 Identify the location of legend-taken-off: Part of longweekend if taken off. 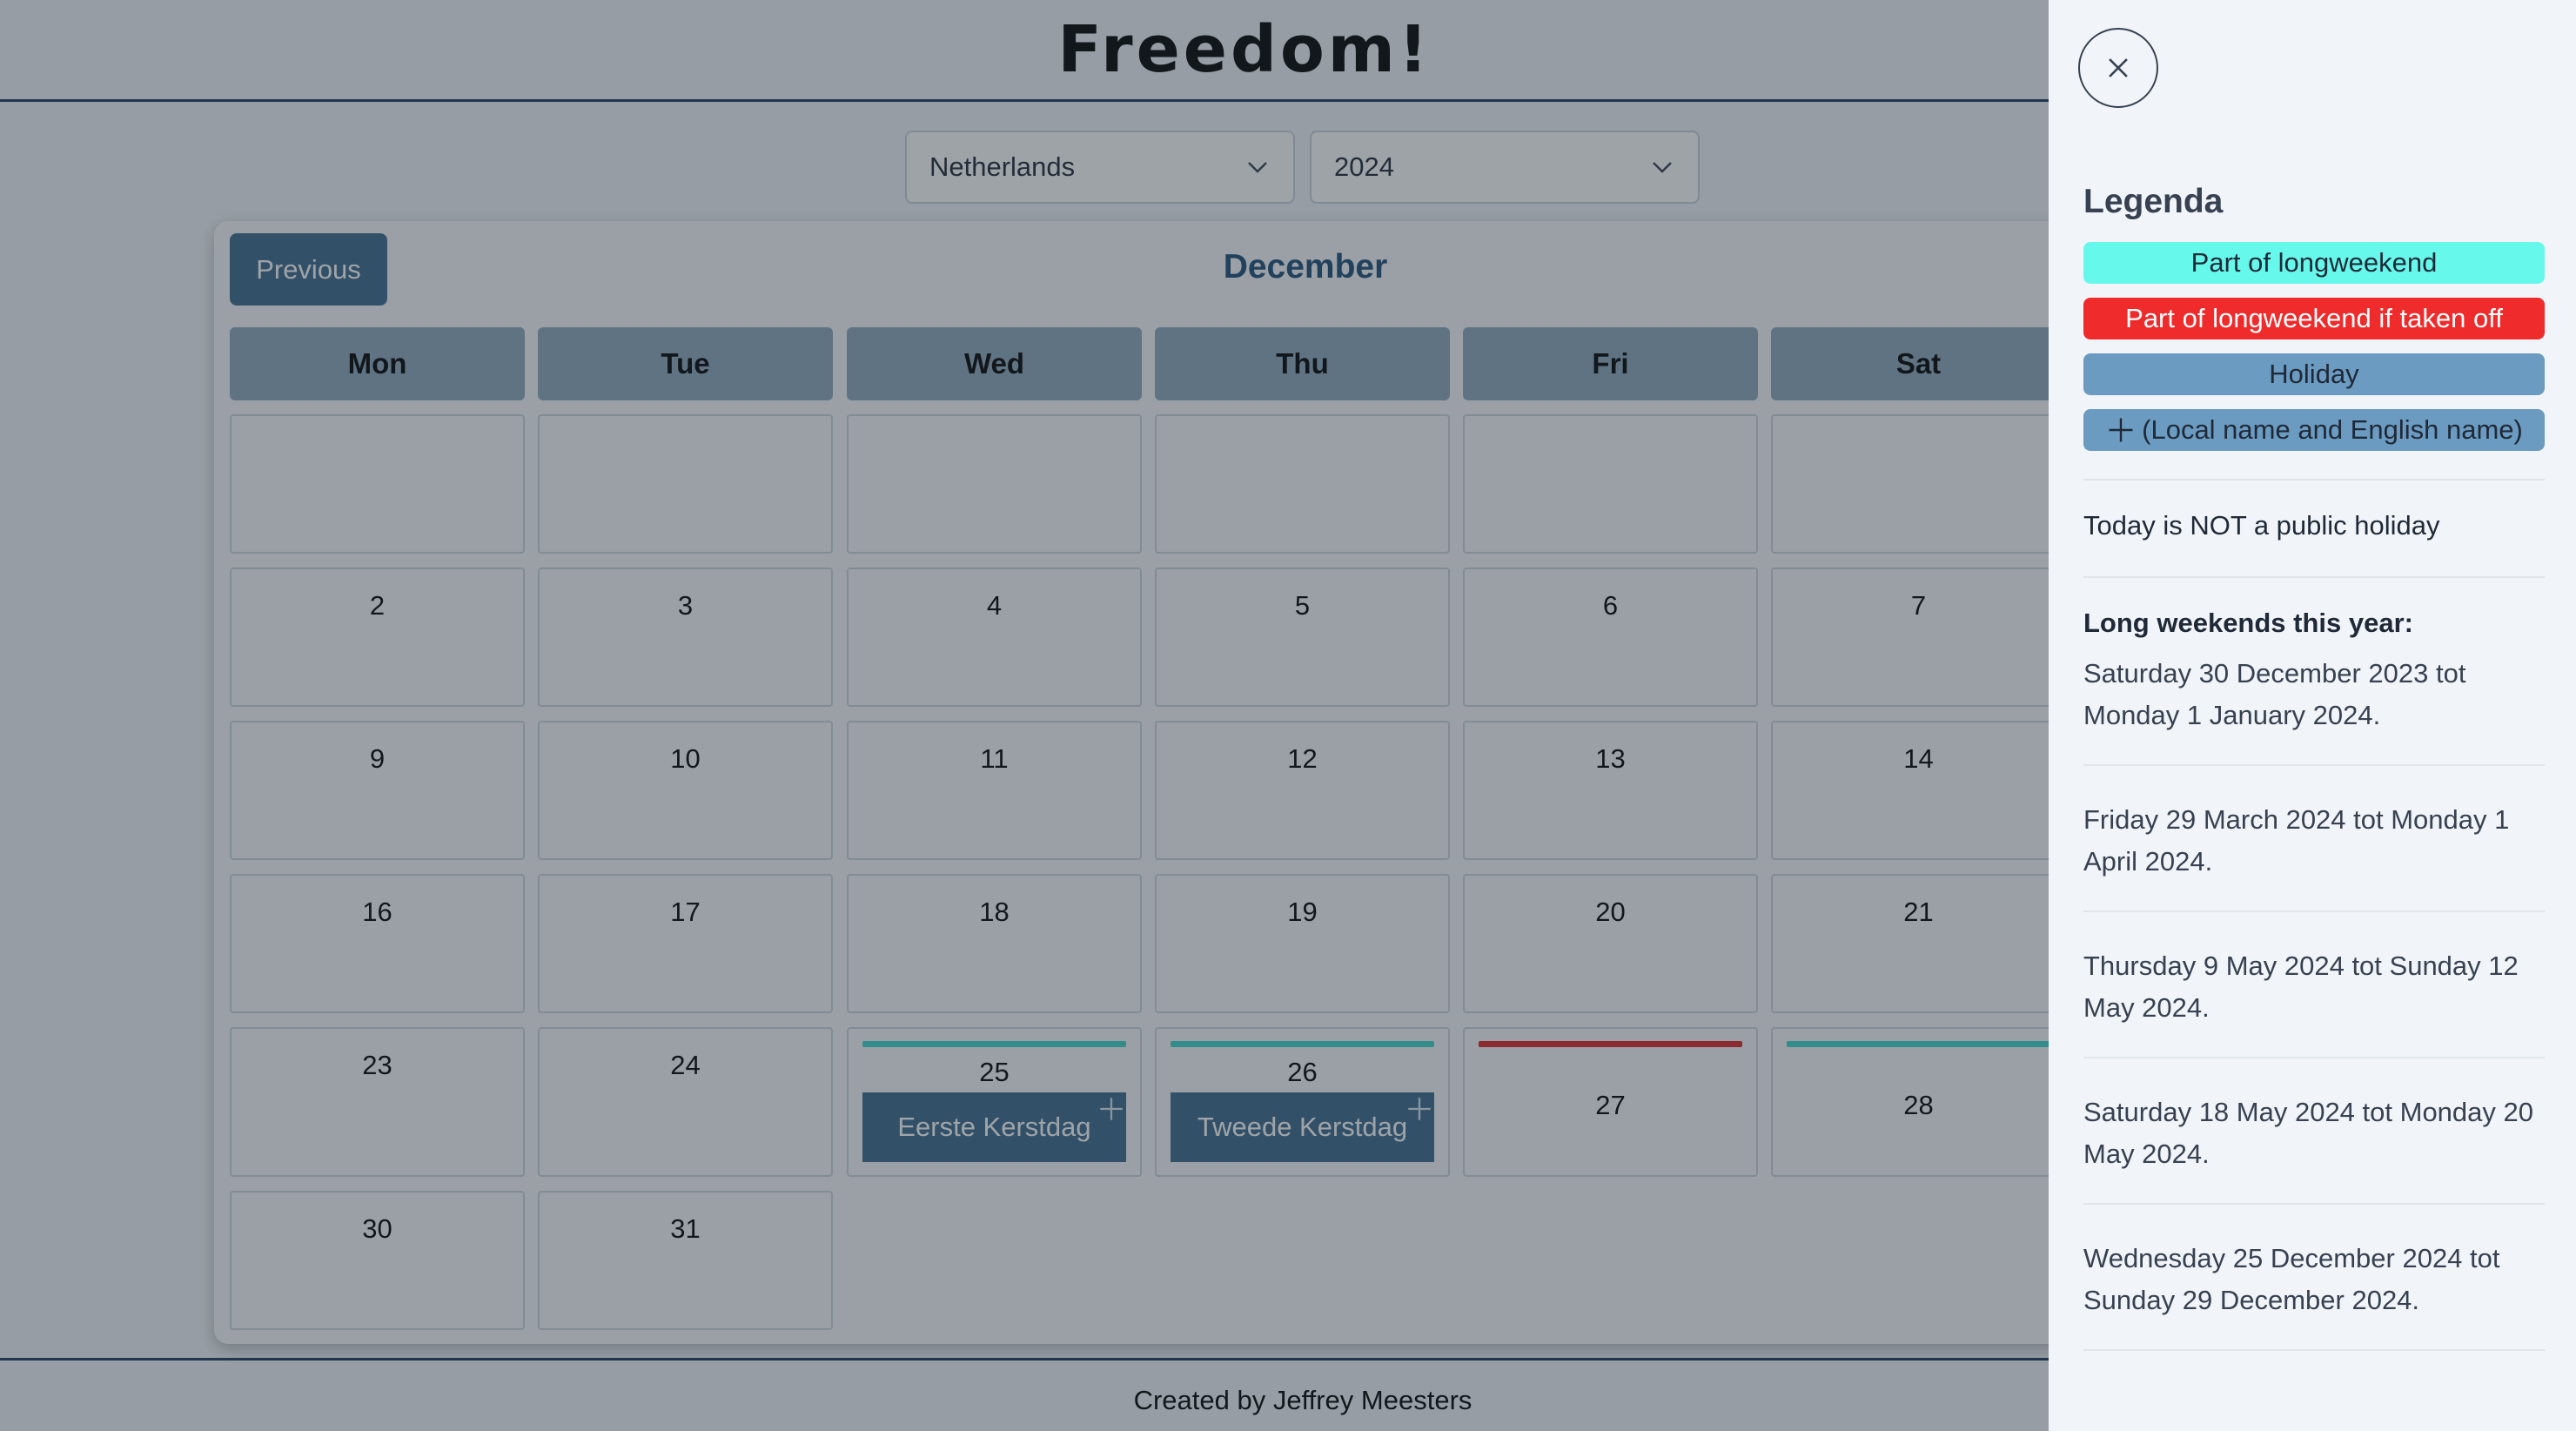
(2314, 319).